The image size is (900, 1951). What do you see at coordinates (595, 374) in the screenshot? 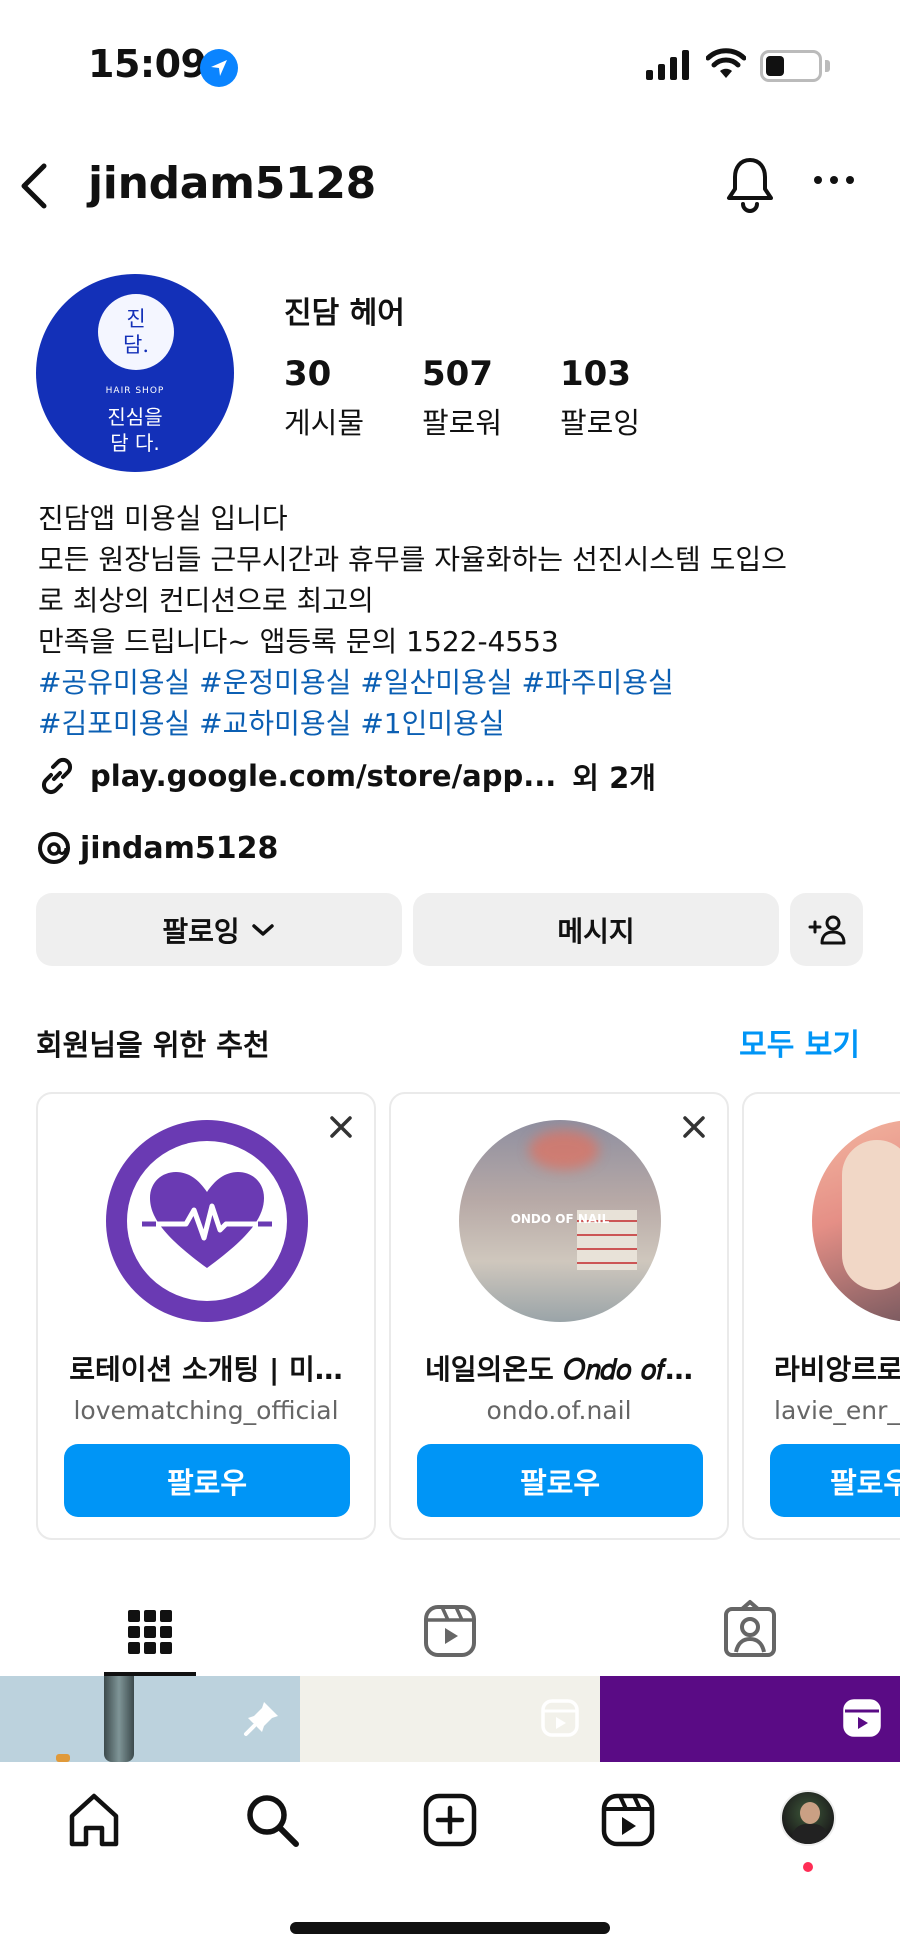
I see `stat-following-count: 103` at bounding box center [595, 374].